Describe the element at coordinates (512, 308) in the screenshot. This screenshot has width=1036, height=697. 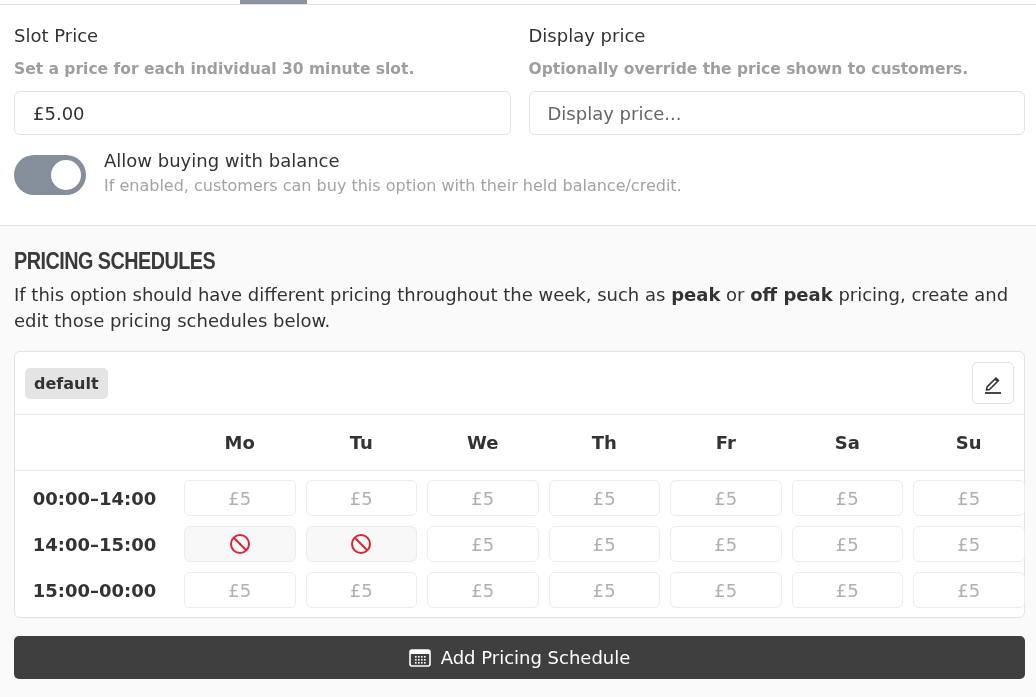
I see `section-description: If this option should have different pricing throughout the week, such as peak or off peak pricing, create and edit those pricing schedules below.` at that location.